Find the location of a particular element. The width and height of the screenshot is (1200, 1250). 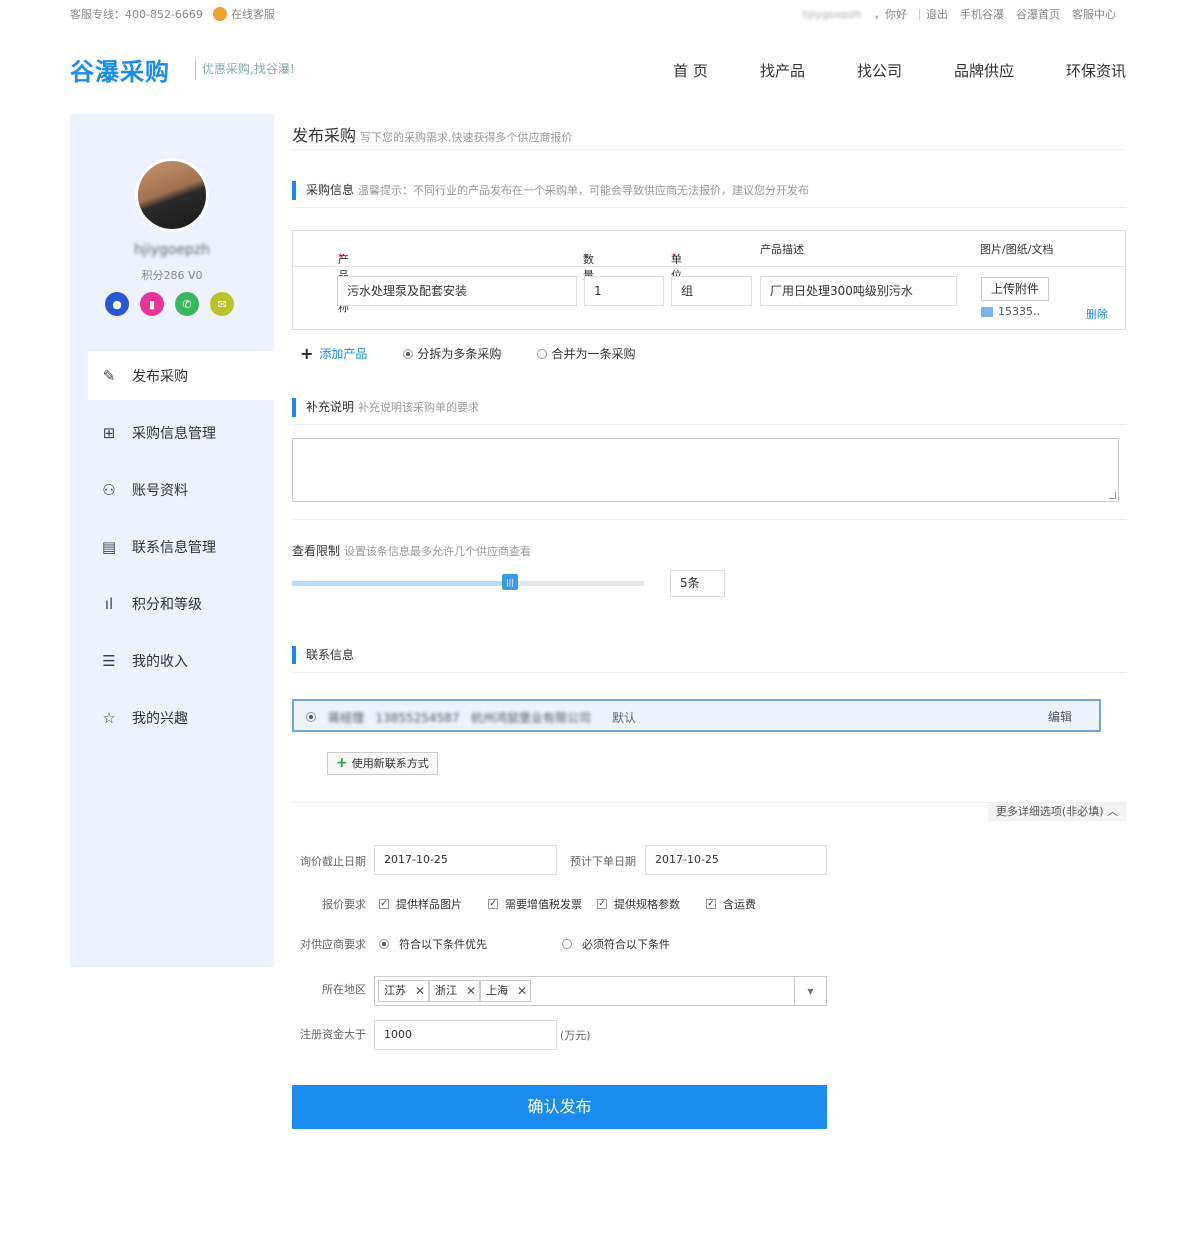

page-title: 发布采购 写下您的采购需求,快速获得多个供应商报价 is located at coordinates (432, 134).